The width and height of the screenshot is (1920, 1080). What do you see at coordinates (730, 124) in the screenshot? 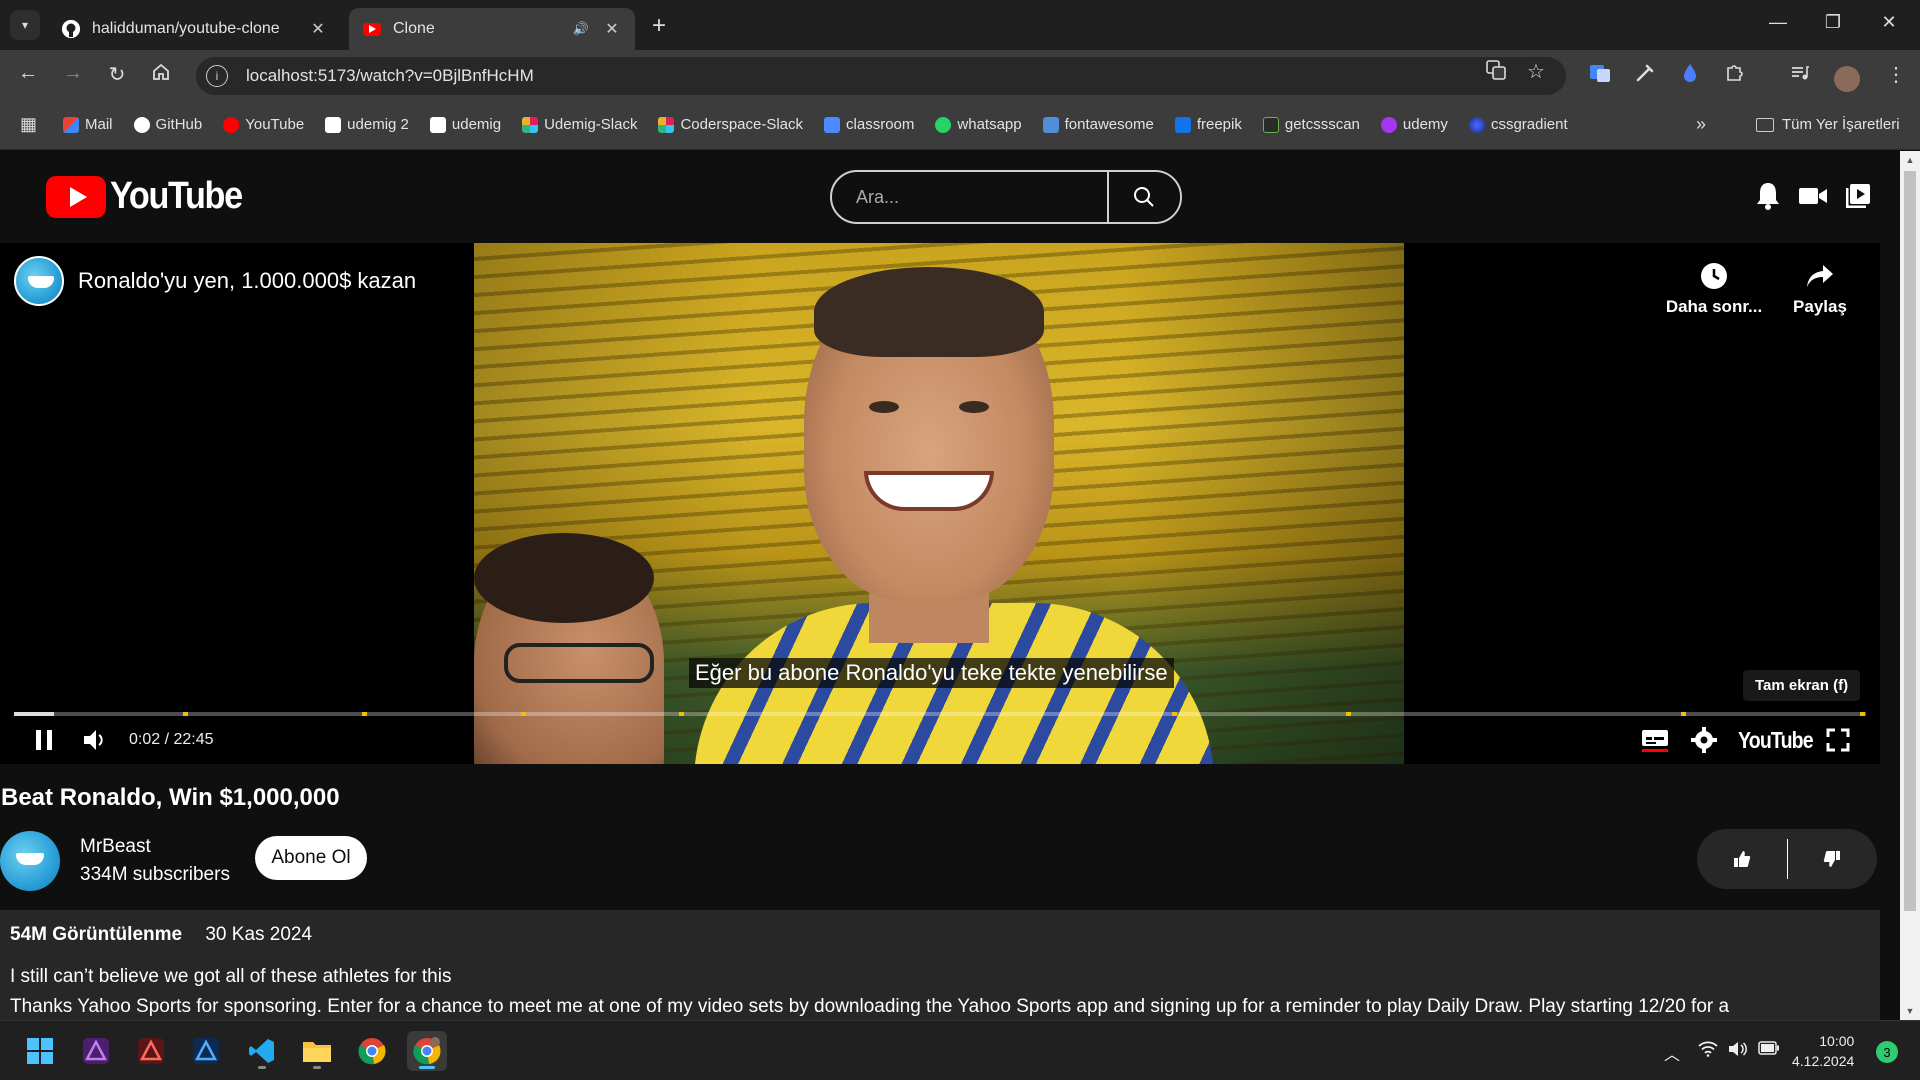
I see `bookmark-coderspace-slack: Coderspace-Slack` at bounding box center [730, 124].